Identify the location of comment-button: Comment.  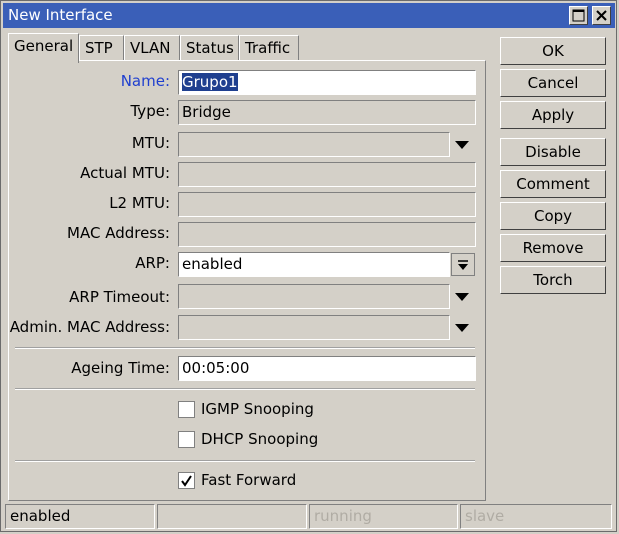
(553, 184).